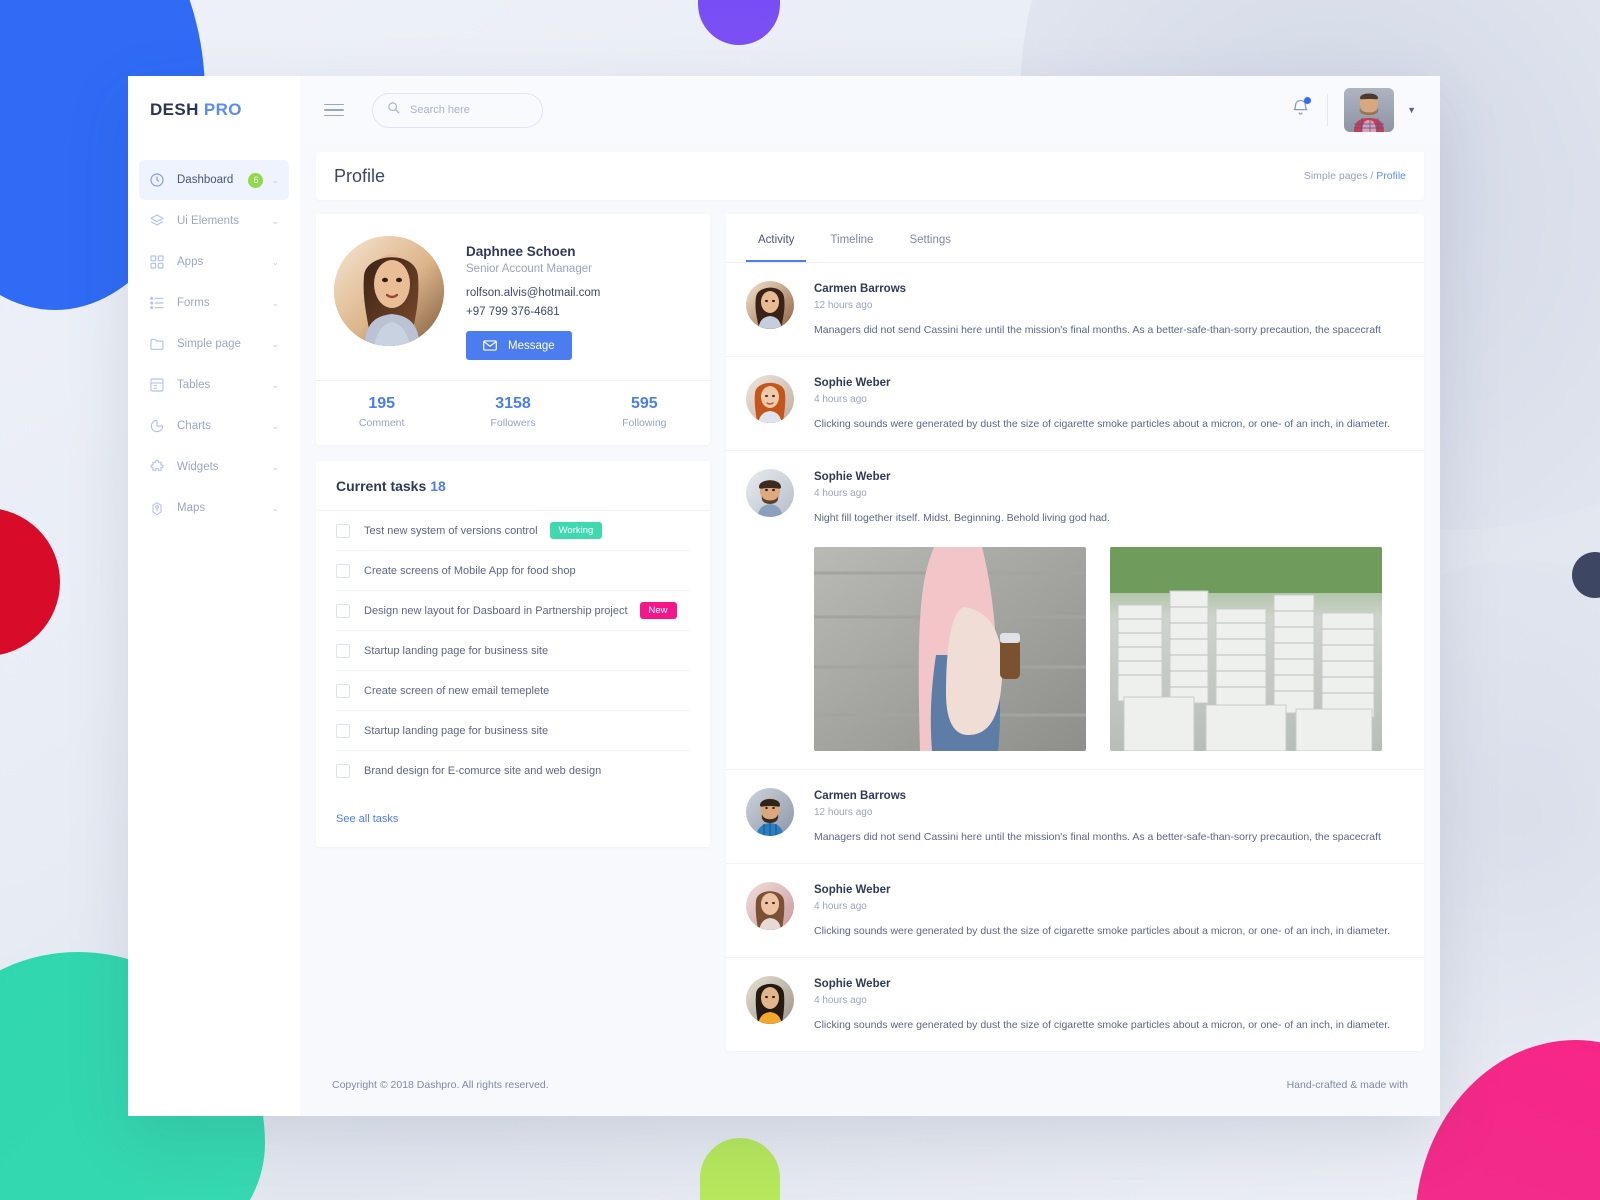  What do you see at coordinates (513, 691) in the screenshot?
I see `task-row: Create screen of new email temeplete` at bounding box center [513, 691].